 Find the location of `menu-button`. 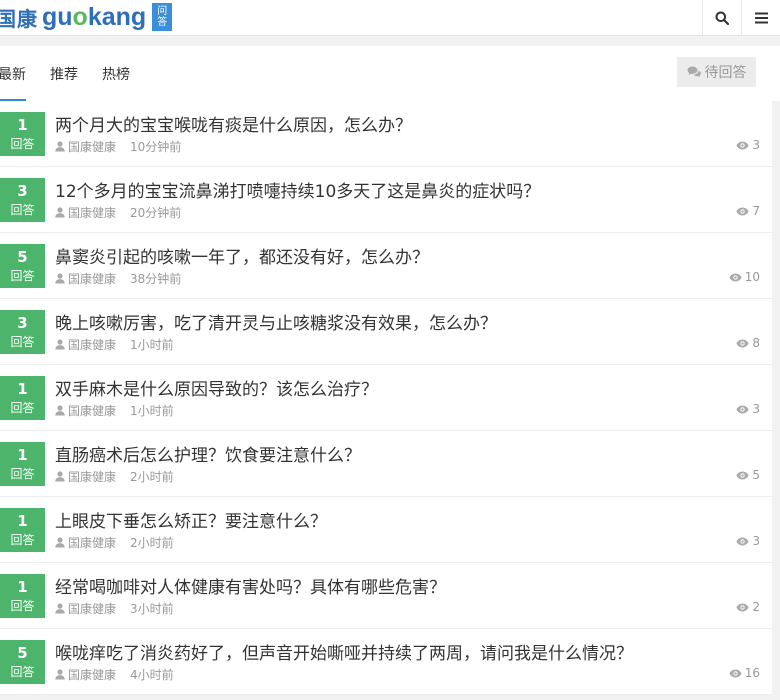

menu-button is located at coordinates (760, 17).